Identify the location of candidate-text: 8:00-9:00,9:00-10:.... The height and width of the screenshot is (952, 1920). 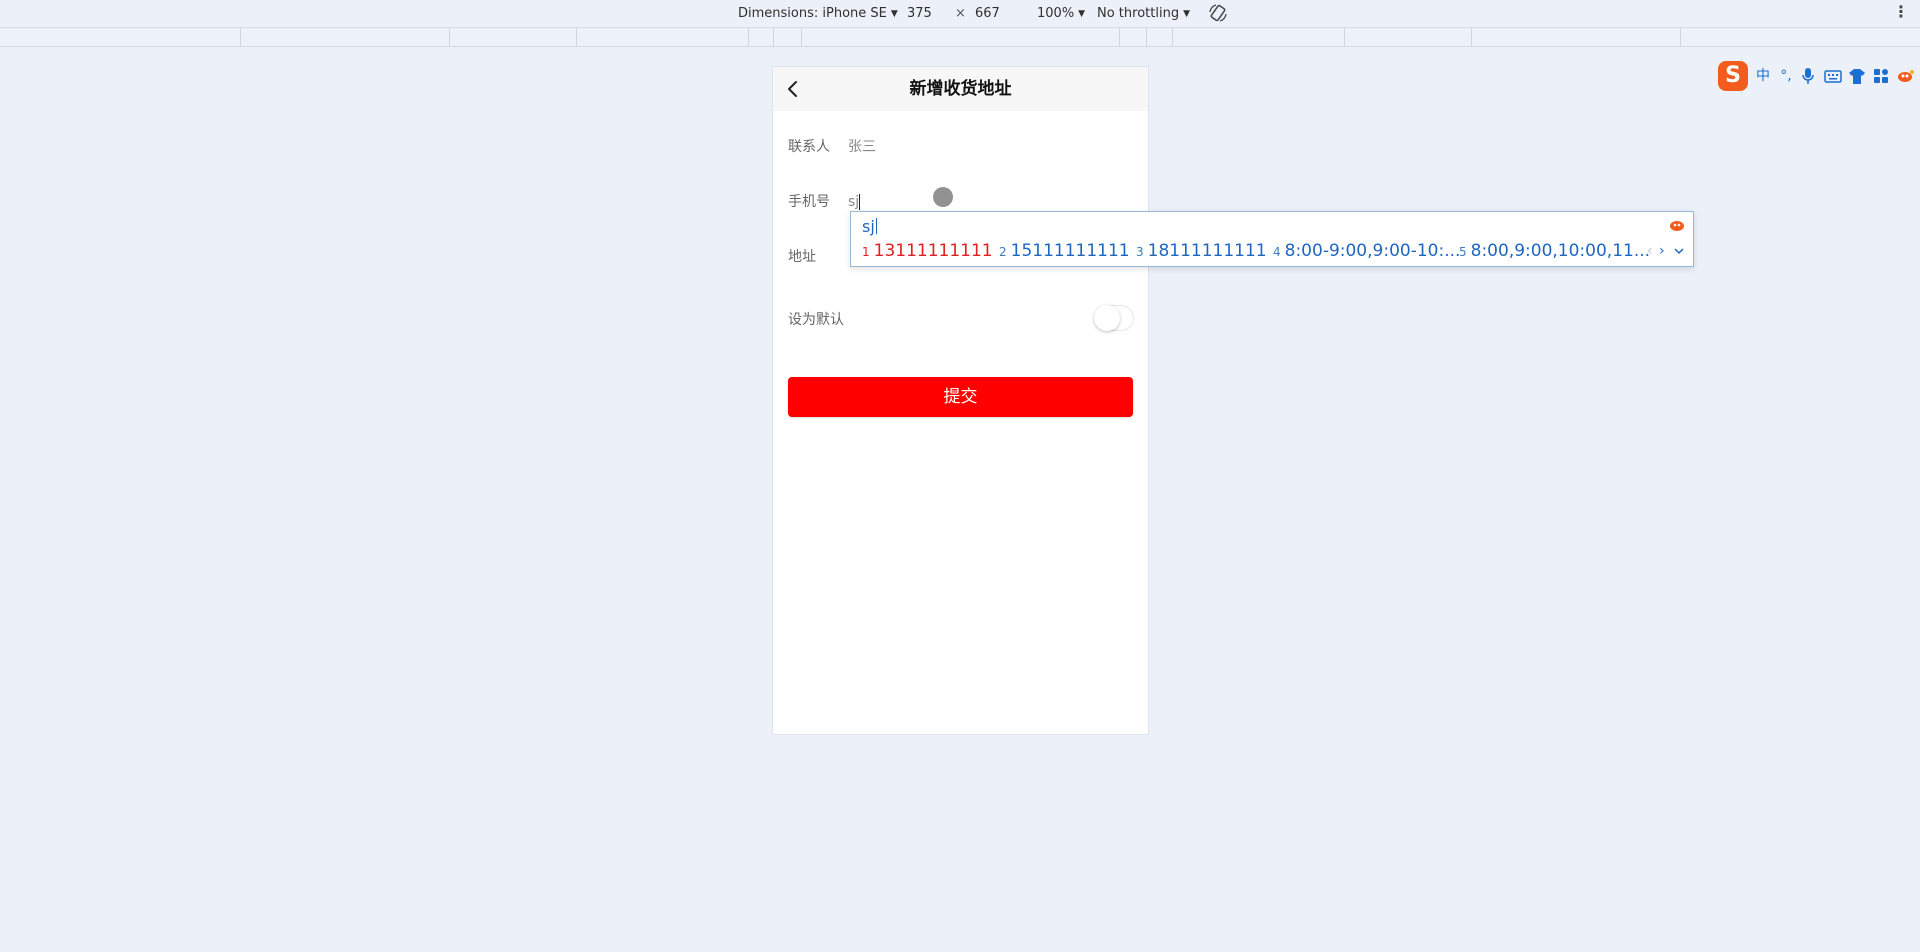
(1372, 251).